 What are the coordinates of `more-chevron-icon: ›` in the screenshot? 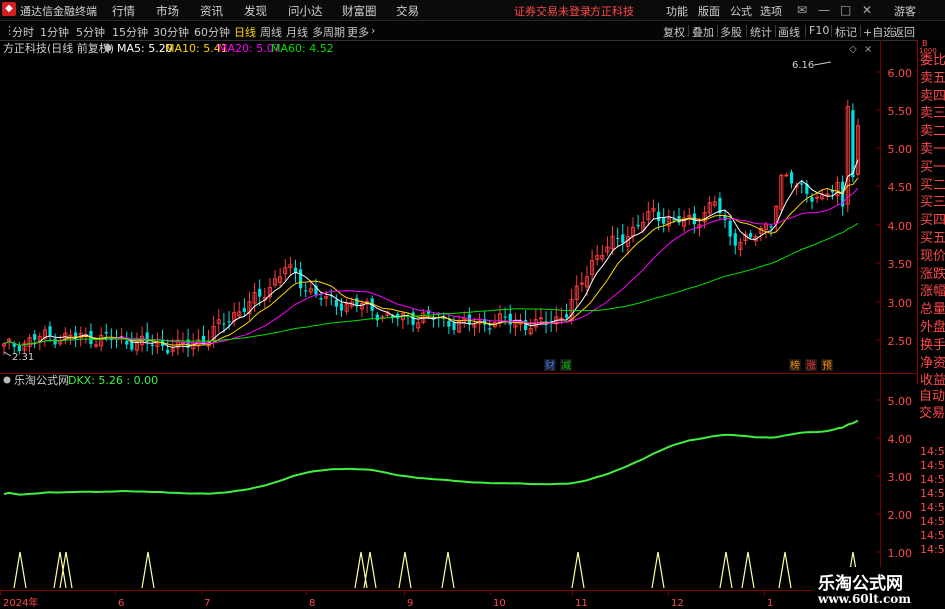 It's located at (373, 30).